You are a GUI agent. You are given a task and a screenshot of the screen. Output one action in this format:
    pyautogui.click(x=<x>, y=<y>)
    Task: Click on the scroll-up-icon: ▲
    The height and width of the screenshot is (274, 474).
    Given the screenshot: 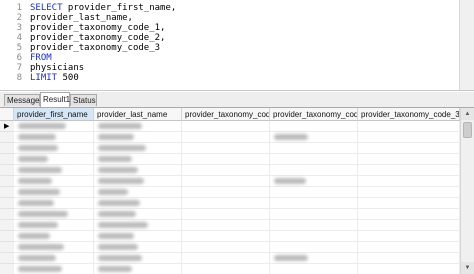 What is the action you would take?
    pyautogui.click(x=467, y=114)
    